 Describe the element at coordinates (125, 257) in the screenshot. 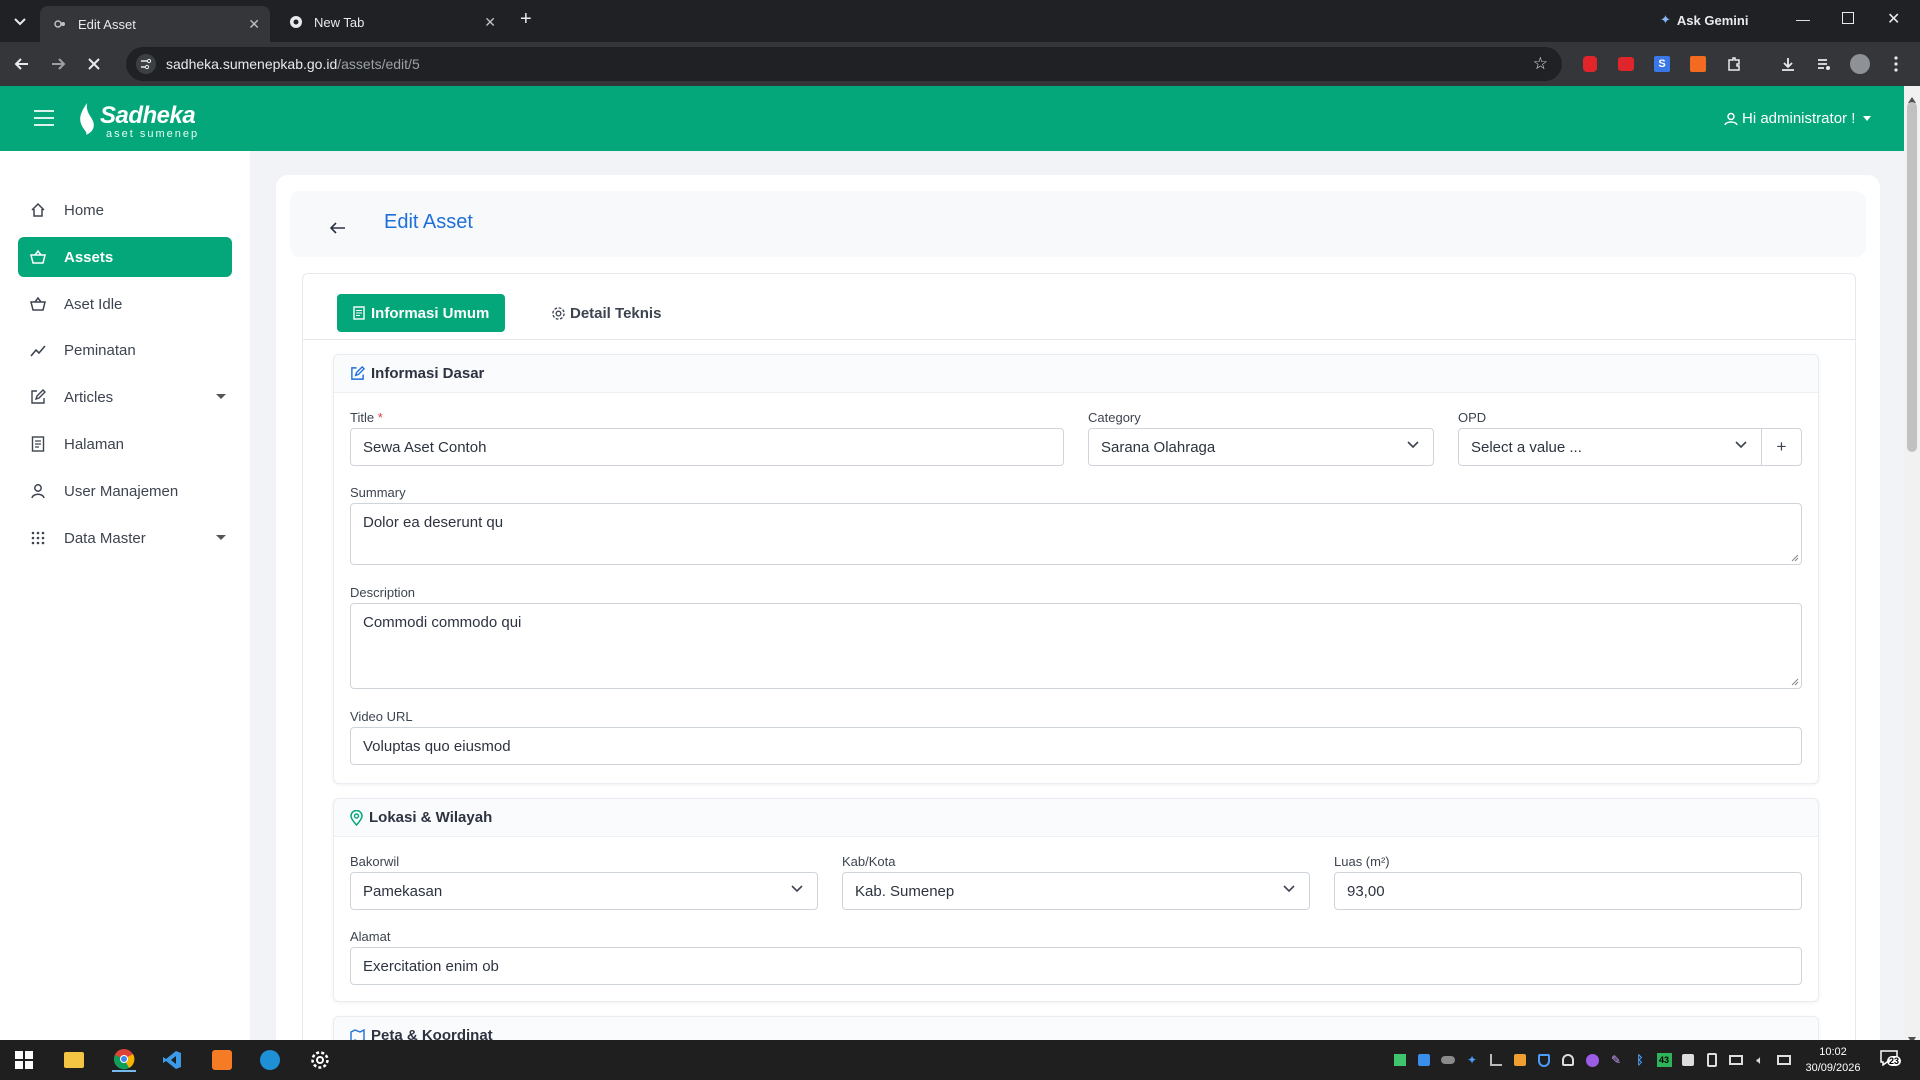

I see `sidebar-item-assets: Assets` at that location.